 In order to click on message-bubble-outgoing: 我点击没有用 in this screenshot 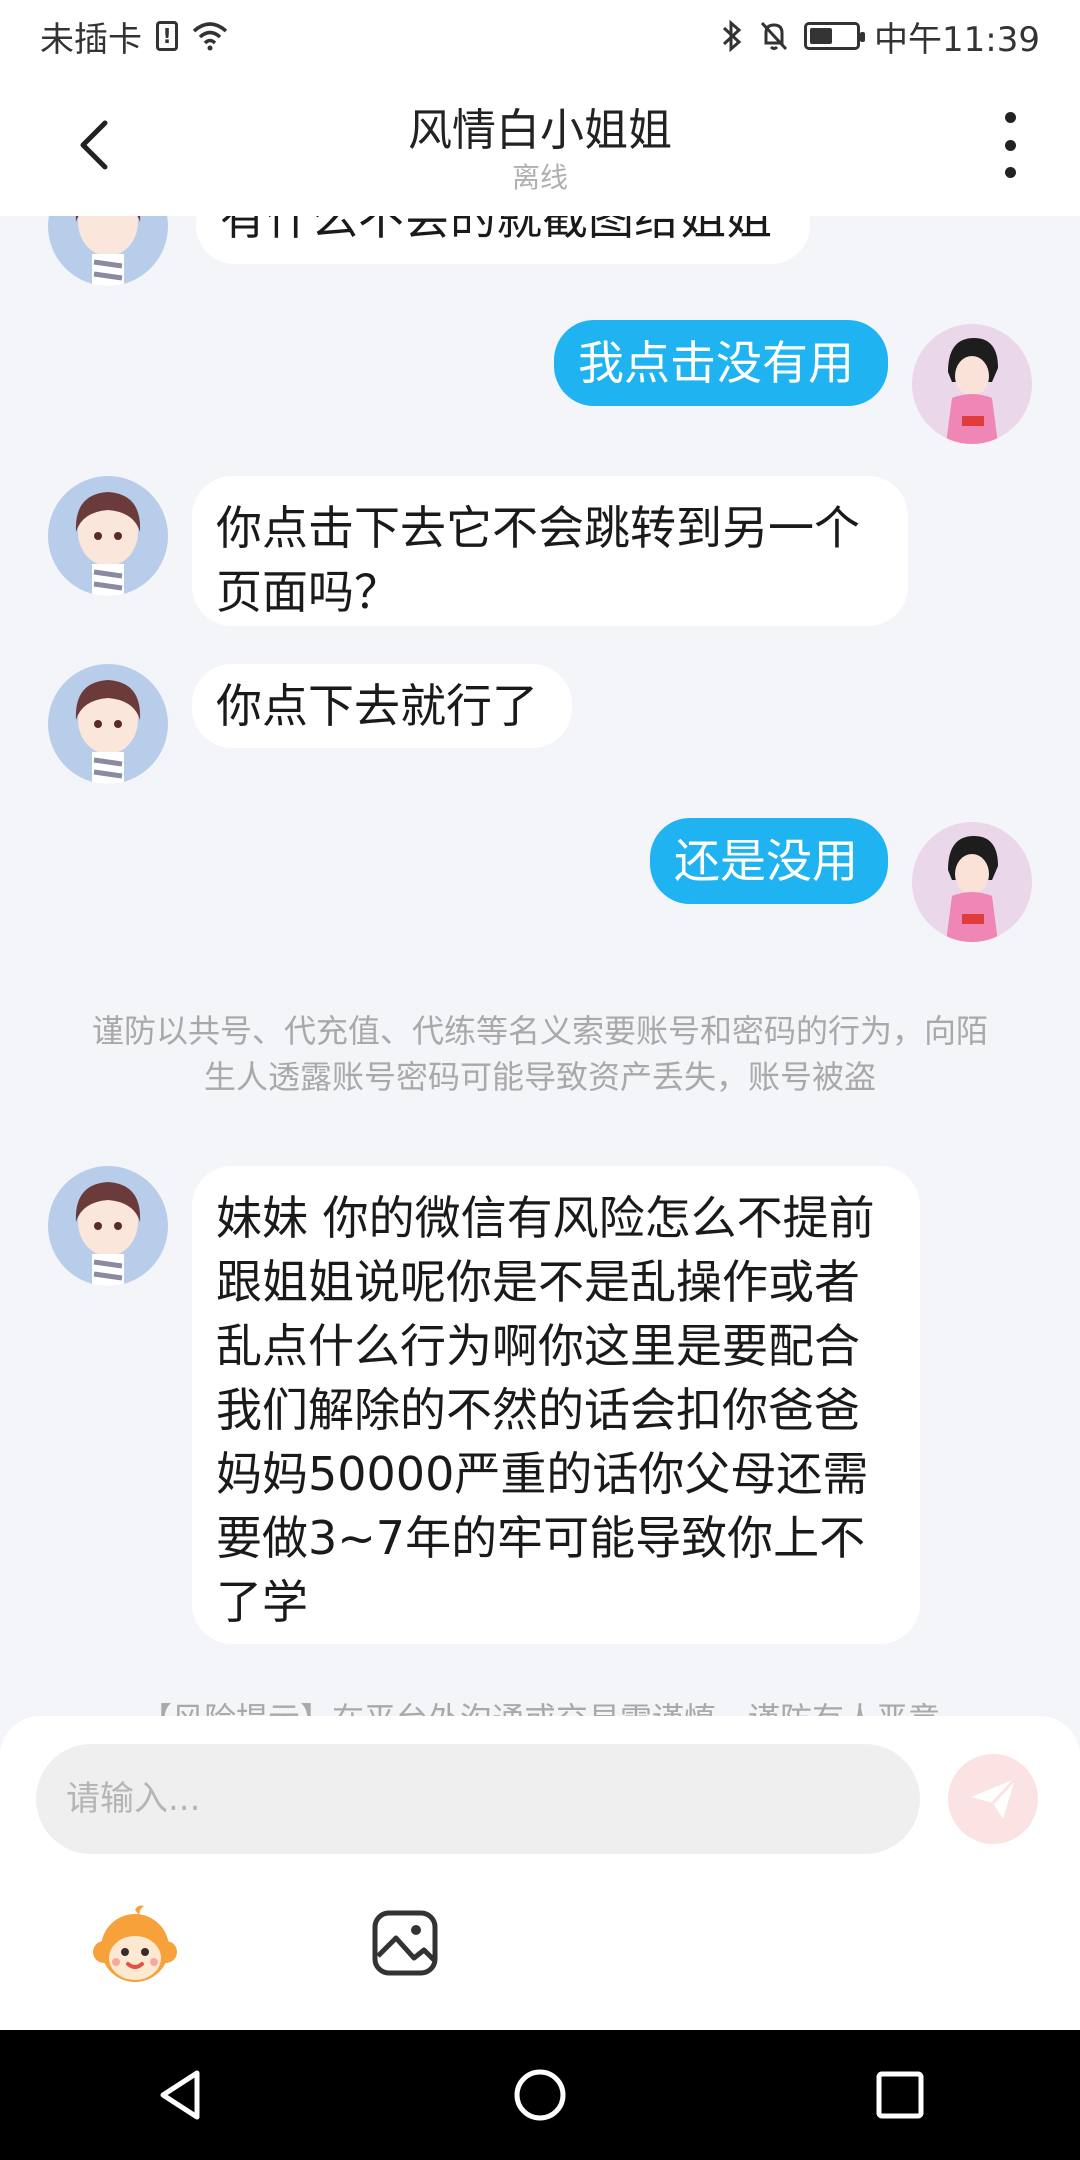, I will do `click(721, 363)`.